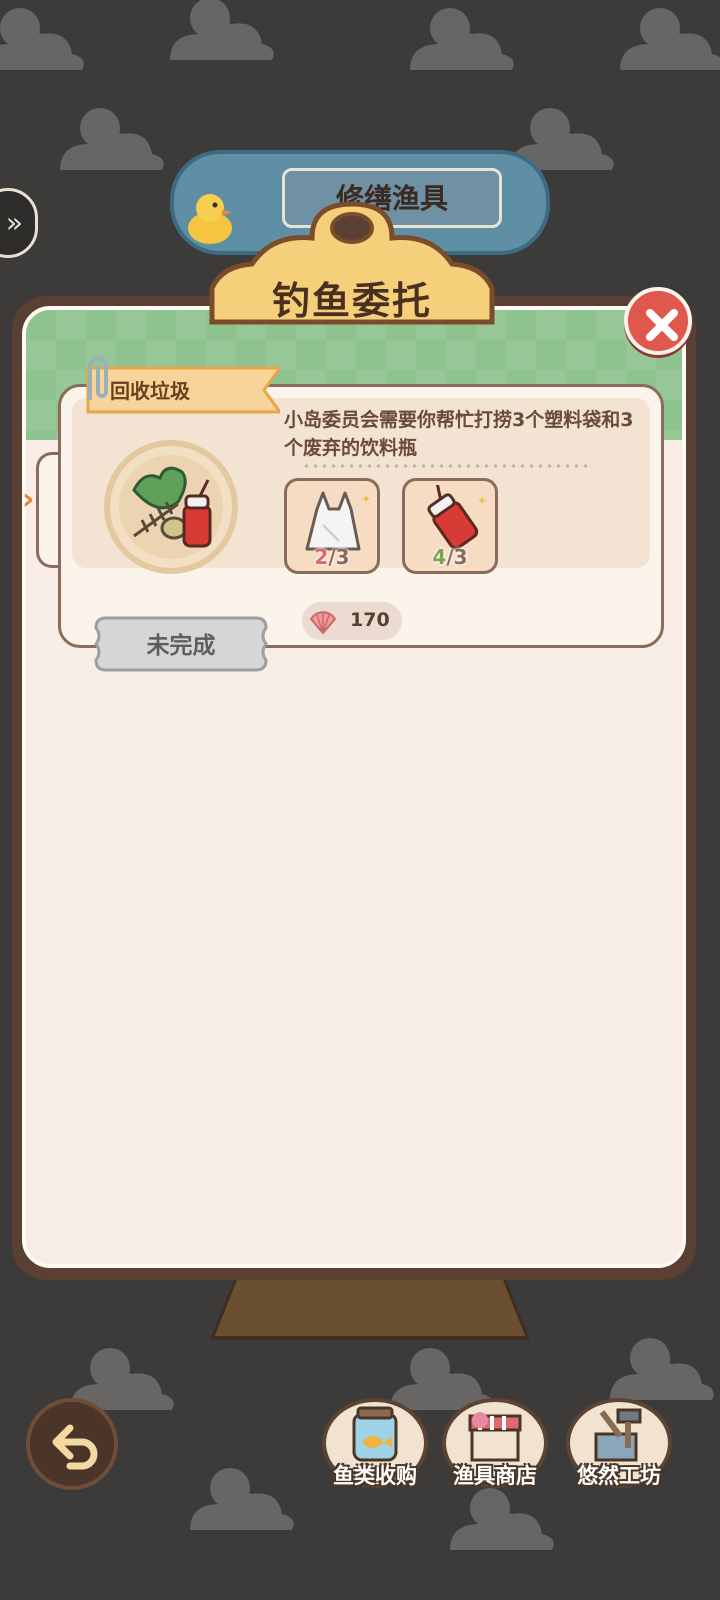 This screenshot has height=1600, width=720. Describe the element at coordinates (323, 623) in the screenshot. I see `shell-icon` at that location.